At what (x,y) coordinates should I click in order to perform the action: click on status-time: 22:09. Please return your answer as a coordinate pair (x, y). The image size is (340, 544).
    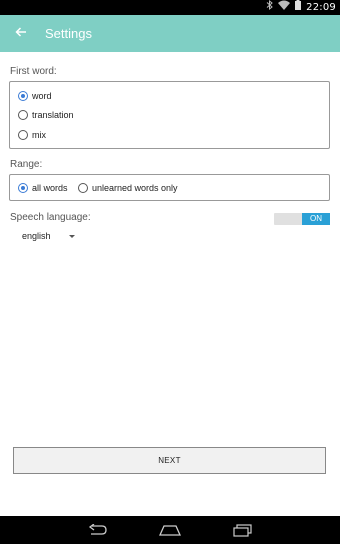
    Looking at the image, I should click on (321, 7).